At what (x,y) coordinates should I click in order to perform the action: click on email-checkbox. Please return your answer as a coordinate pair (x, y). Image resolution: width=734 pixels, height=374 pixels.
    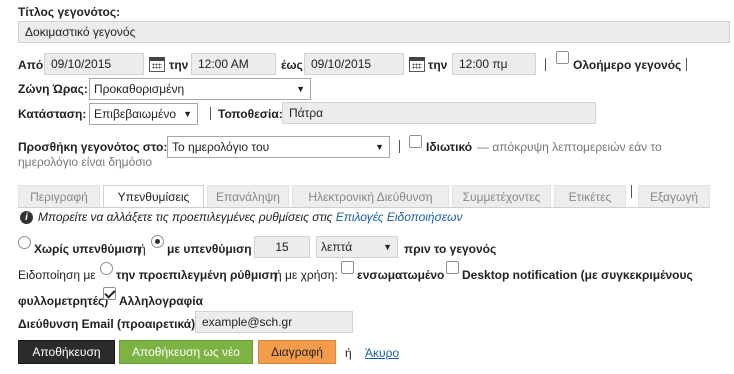
    Looking at the image, I should click on (109, 293).